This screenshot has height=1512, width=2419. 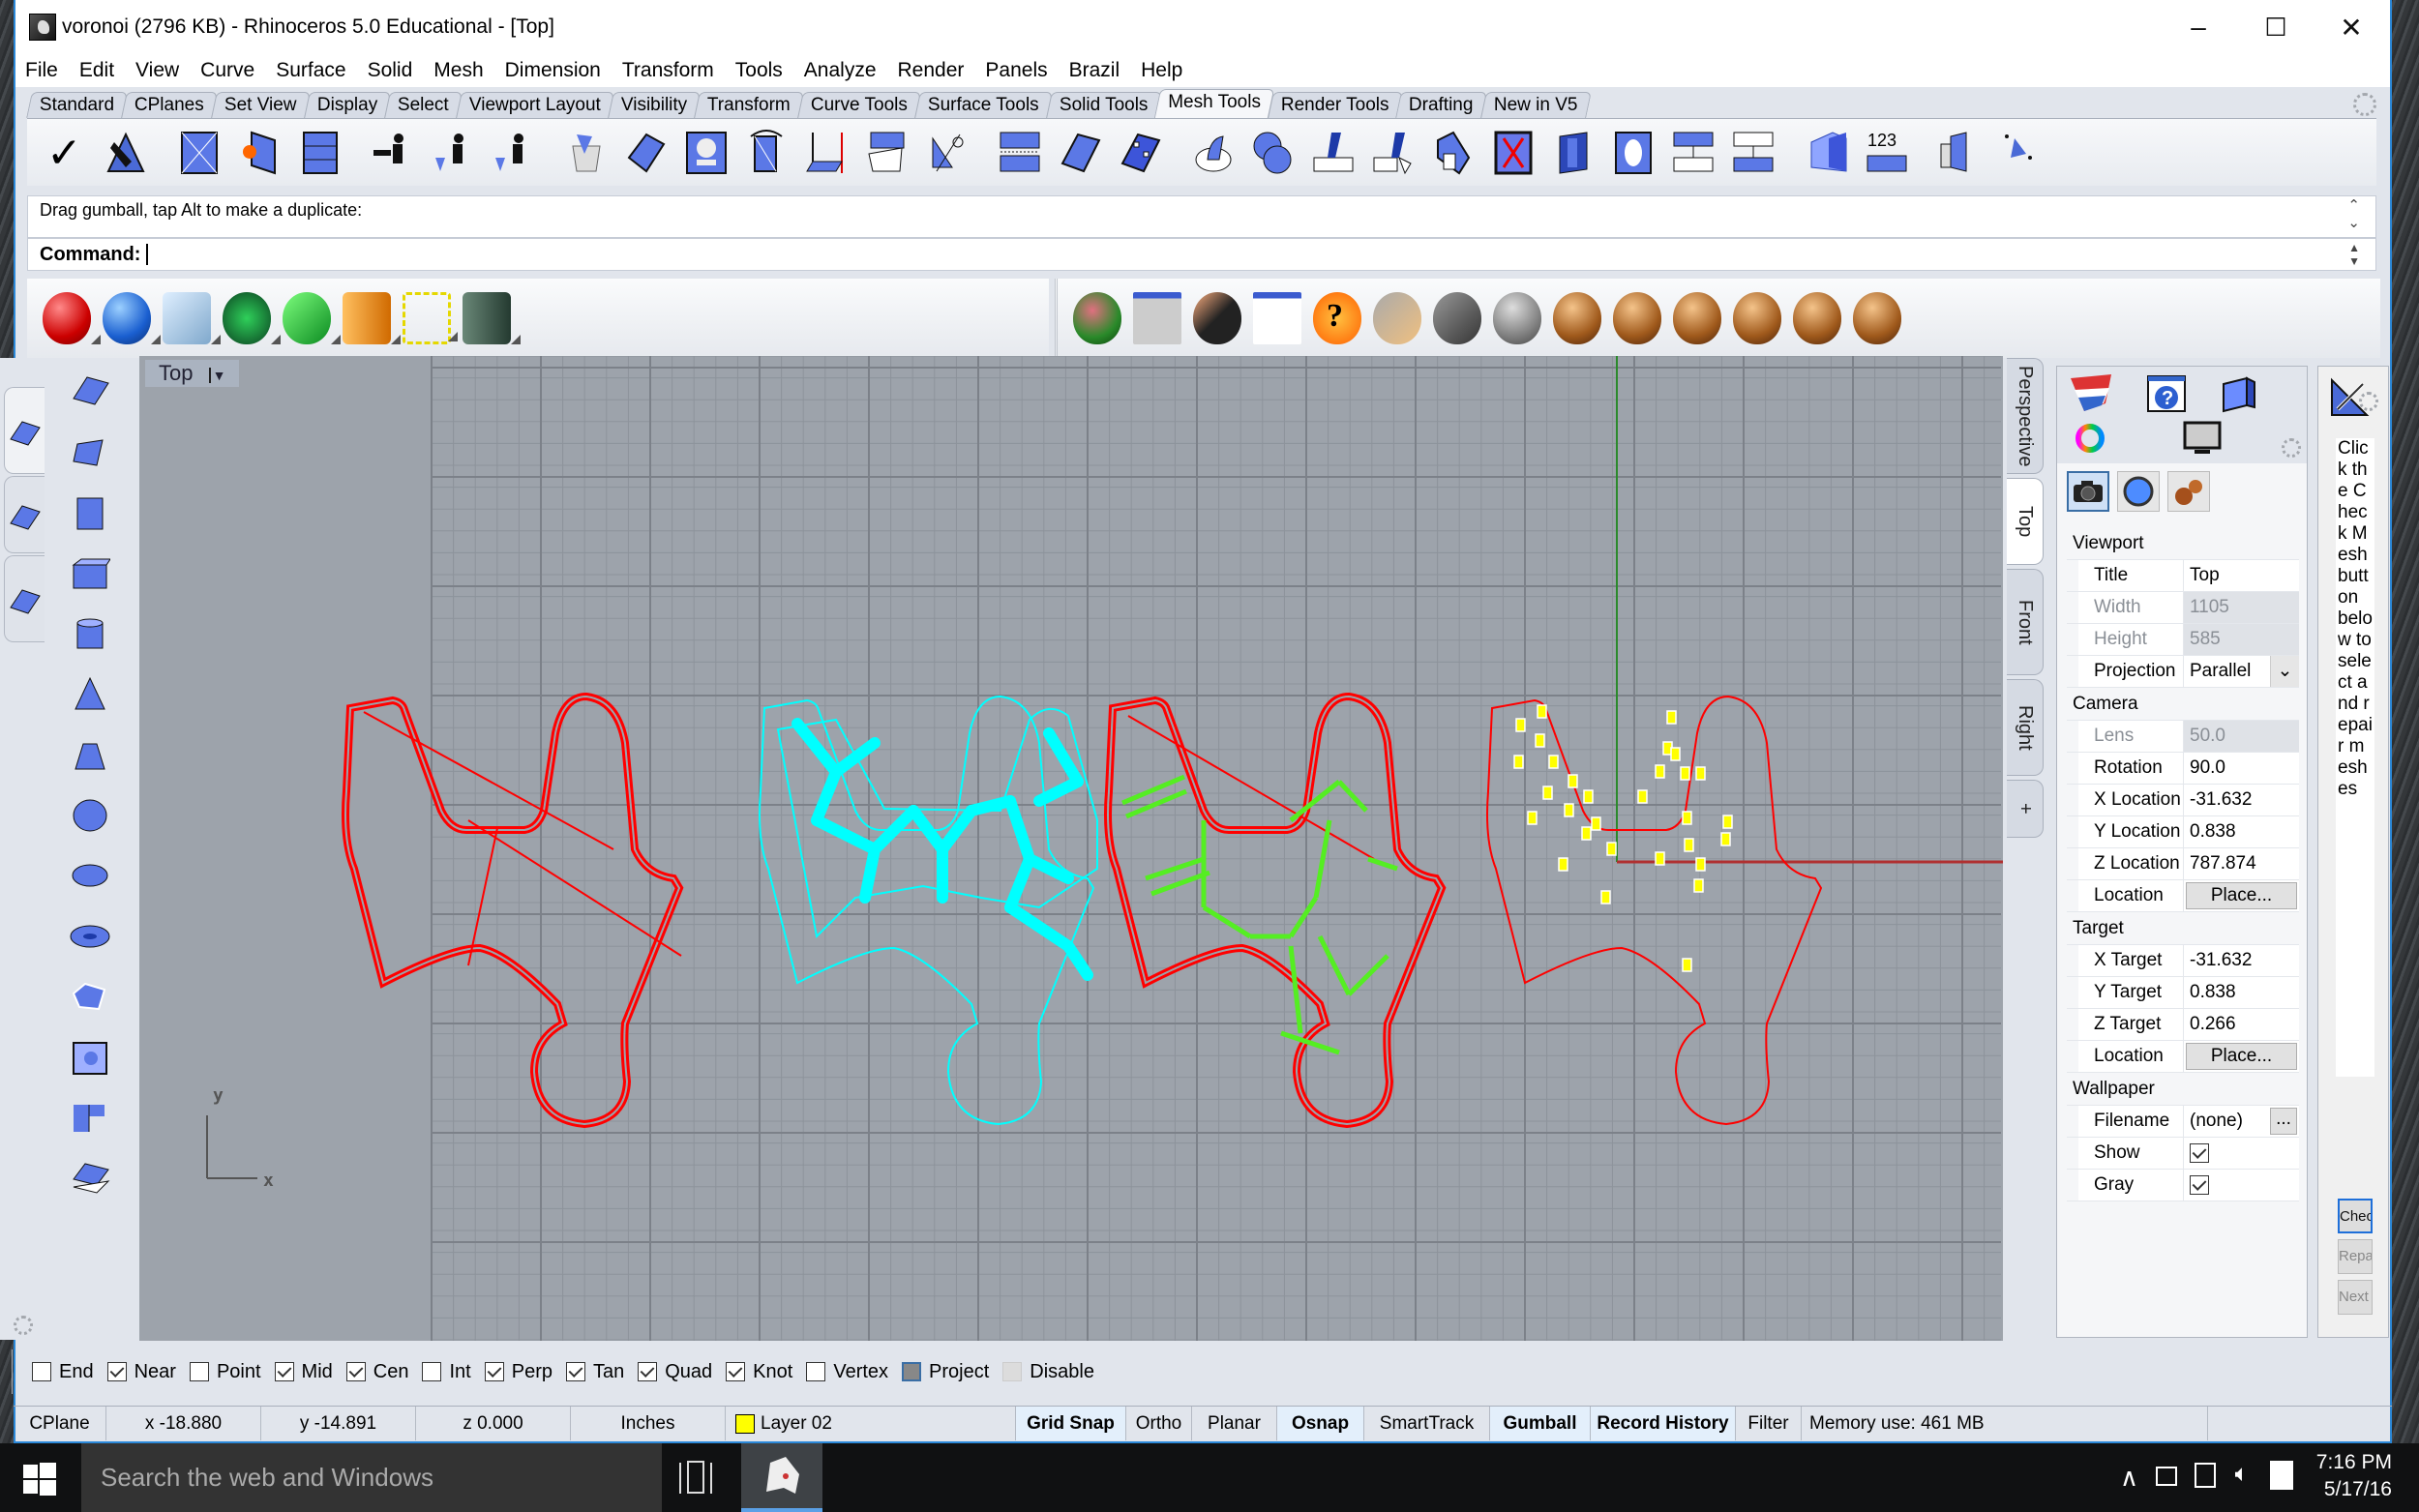 I want to click on tab-viewport-layout: Viewport Layout, so click(x=534, y=105).